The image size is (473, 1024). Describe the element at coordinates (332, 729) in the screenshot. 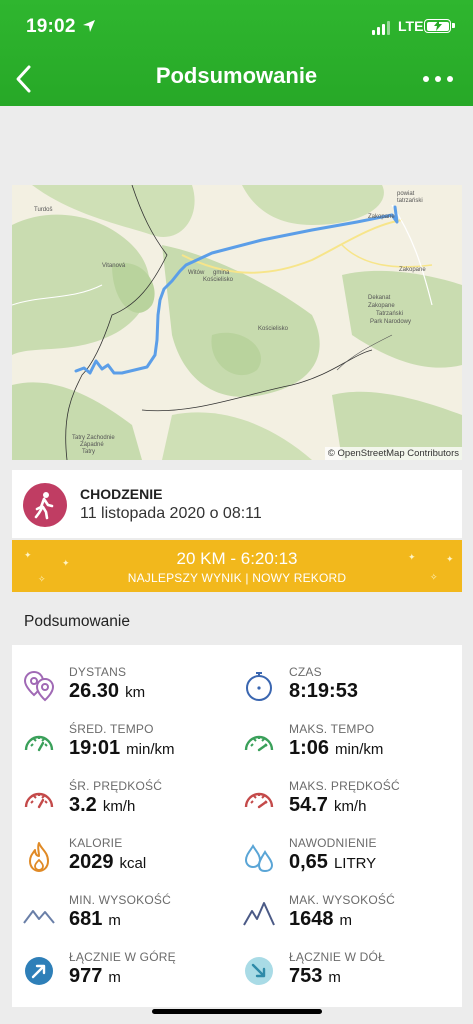

I see `stat-label: MAKS. TEMPO` at that location.